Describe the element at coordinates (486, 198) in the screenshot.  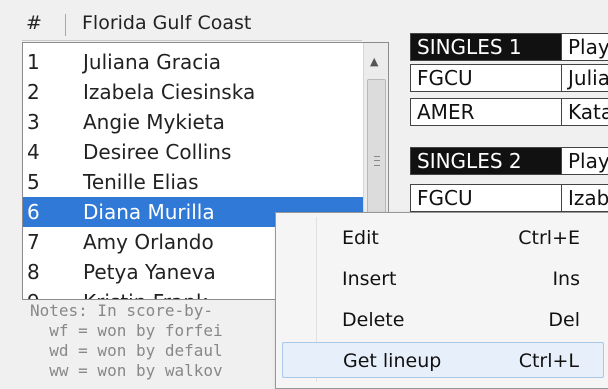
I see `singles2-team1: FGCU` at that location.